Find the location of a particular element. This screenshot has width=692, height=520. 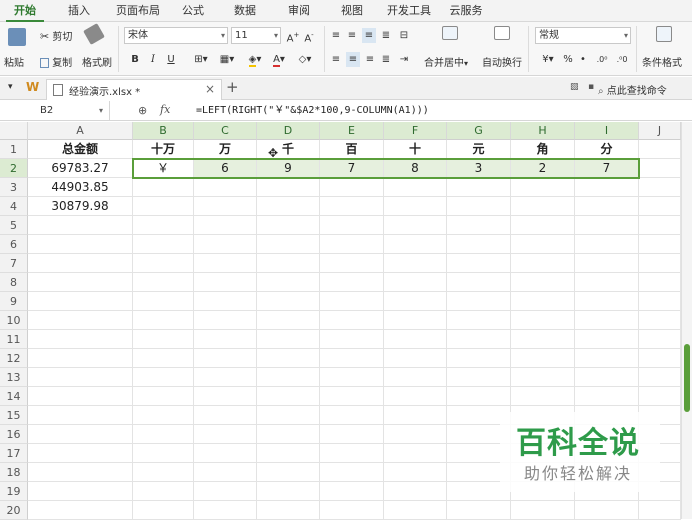

cell-a5 is located at coordinates (80, 225).